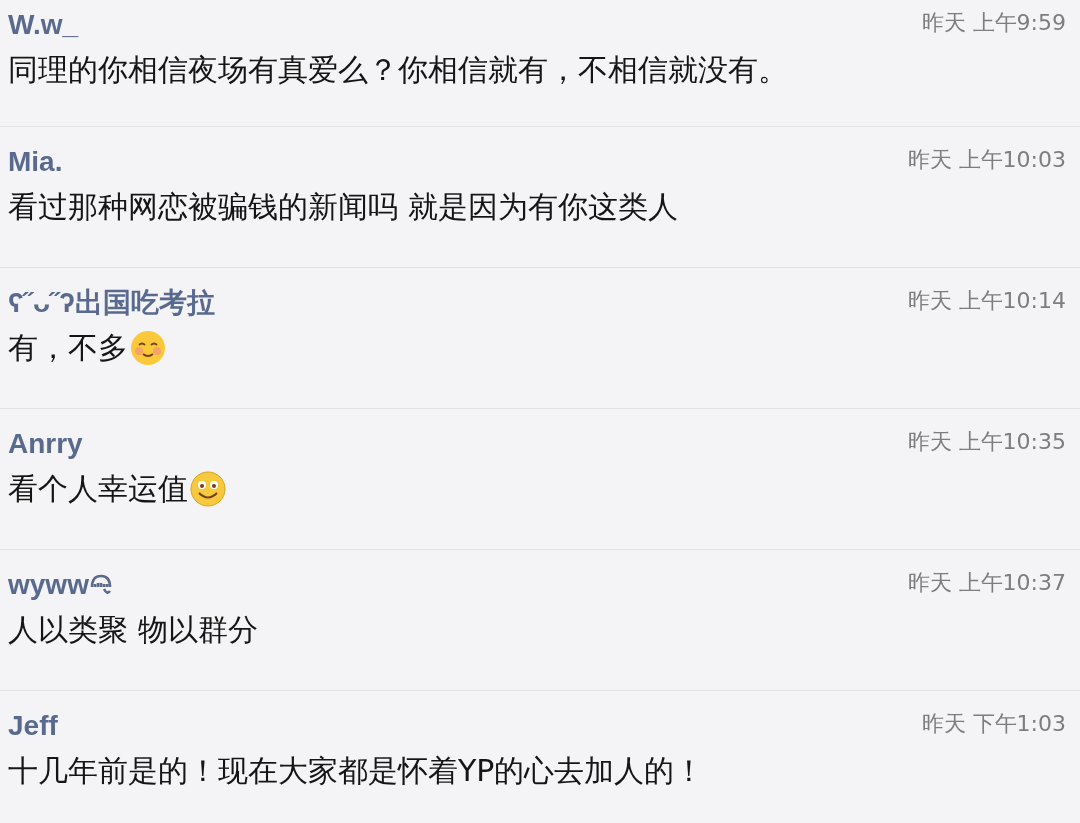  I want to click on user-name: W.w_, so click(43, 25).